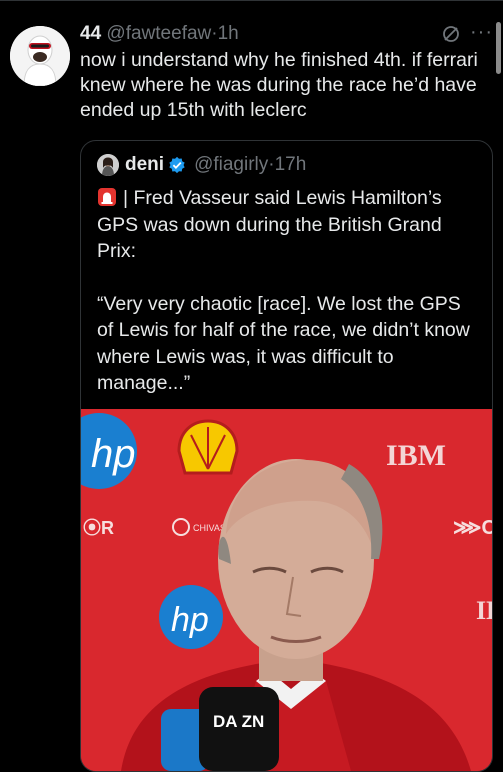 The image size is (503, 772). What do you see at coordinates (481, 33) in the screenshot?
I see `more-icon: ···` at bounding box center [481, 33].